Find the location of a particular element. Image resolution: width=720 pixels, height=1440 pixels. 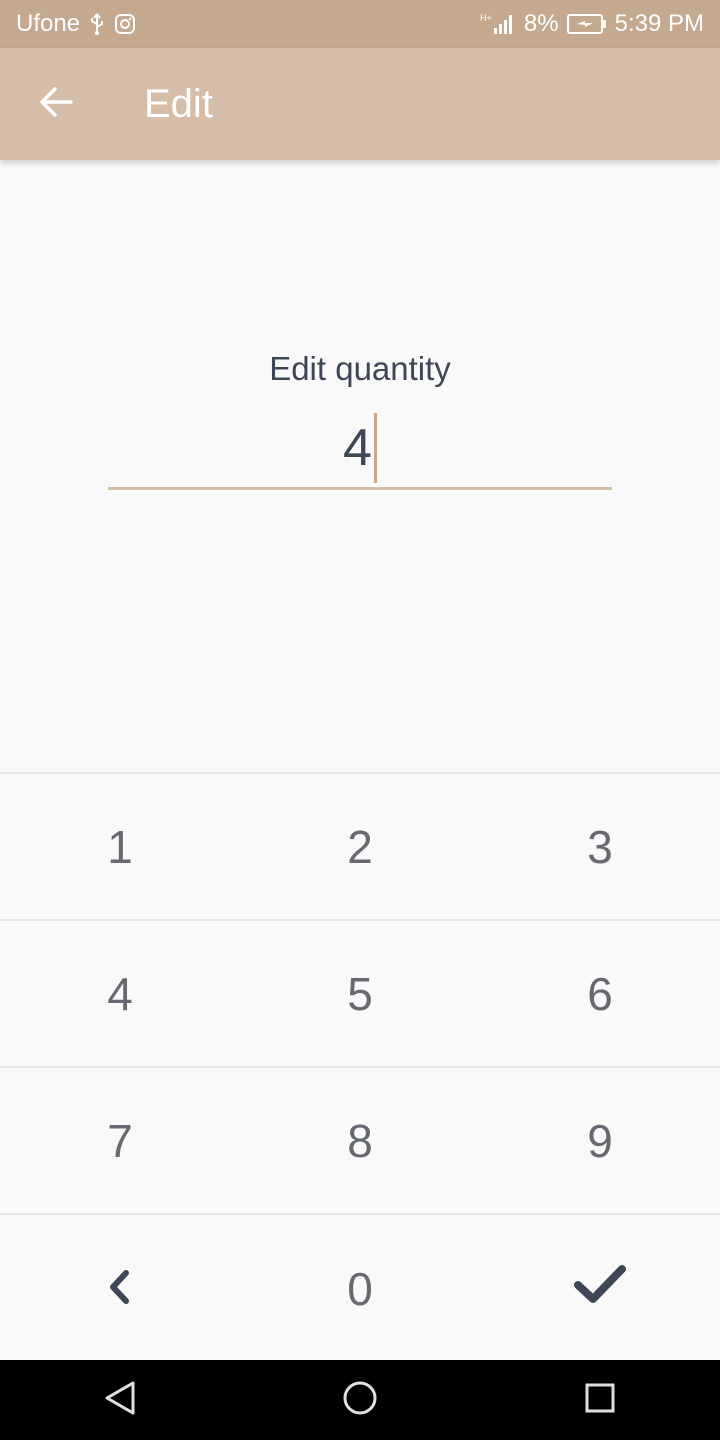

checkmark-icon is located at coordinates (600, 1289).